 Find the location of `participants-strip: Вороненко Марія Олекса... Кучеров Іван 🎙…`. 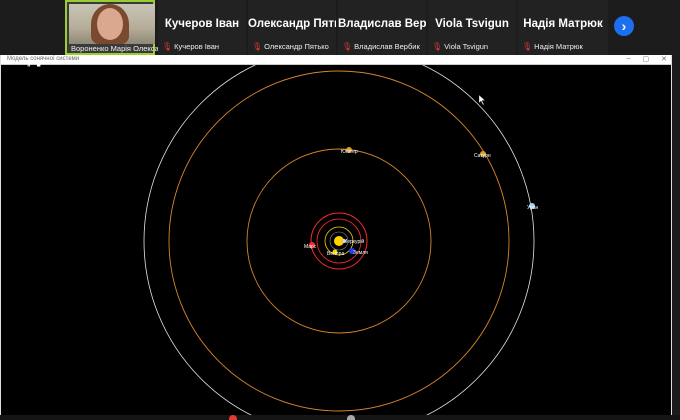

participants-strip: Вороненко Марія Олекса... Кучеров Іван 🎙… is located at coordinates (340, 27).